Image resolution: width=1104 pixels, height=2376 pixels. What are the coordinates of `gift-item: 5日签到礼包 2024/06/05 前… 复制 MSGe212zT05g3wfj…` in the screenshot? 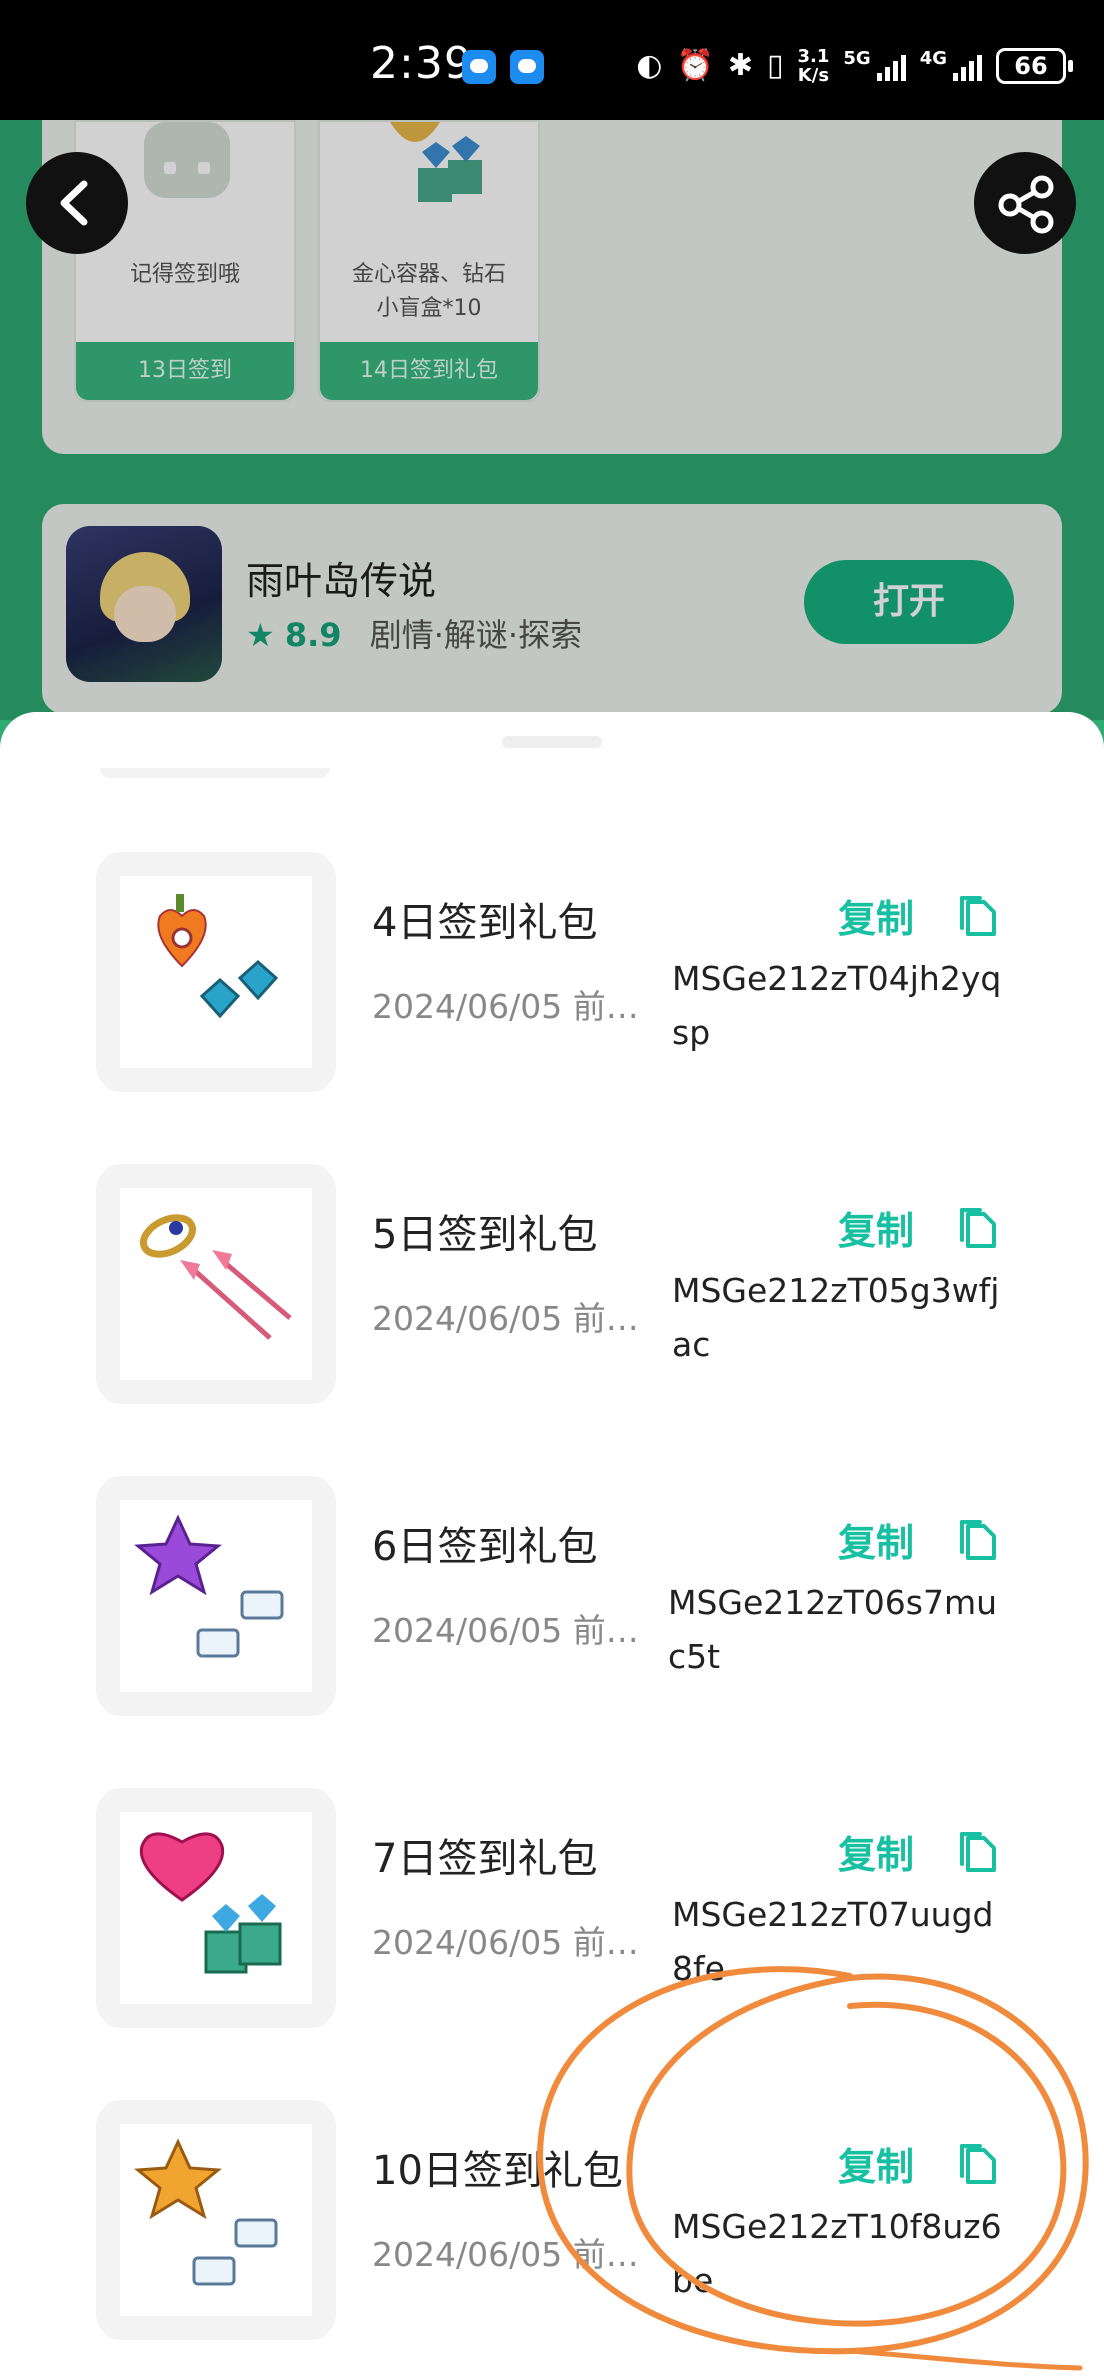 It's located at (552, 1284).